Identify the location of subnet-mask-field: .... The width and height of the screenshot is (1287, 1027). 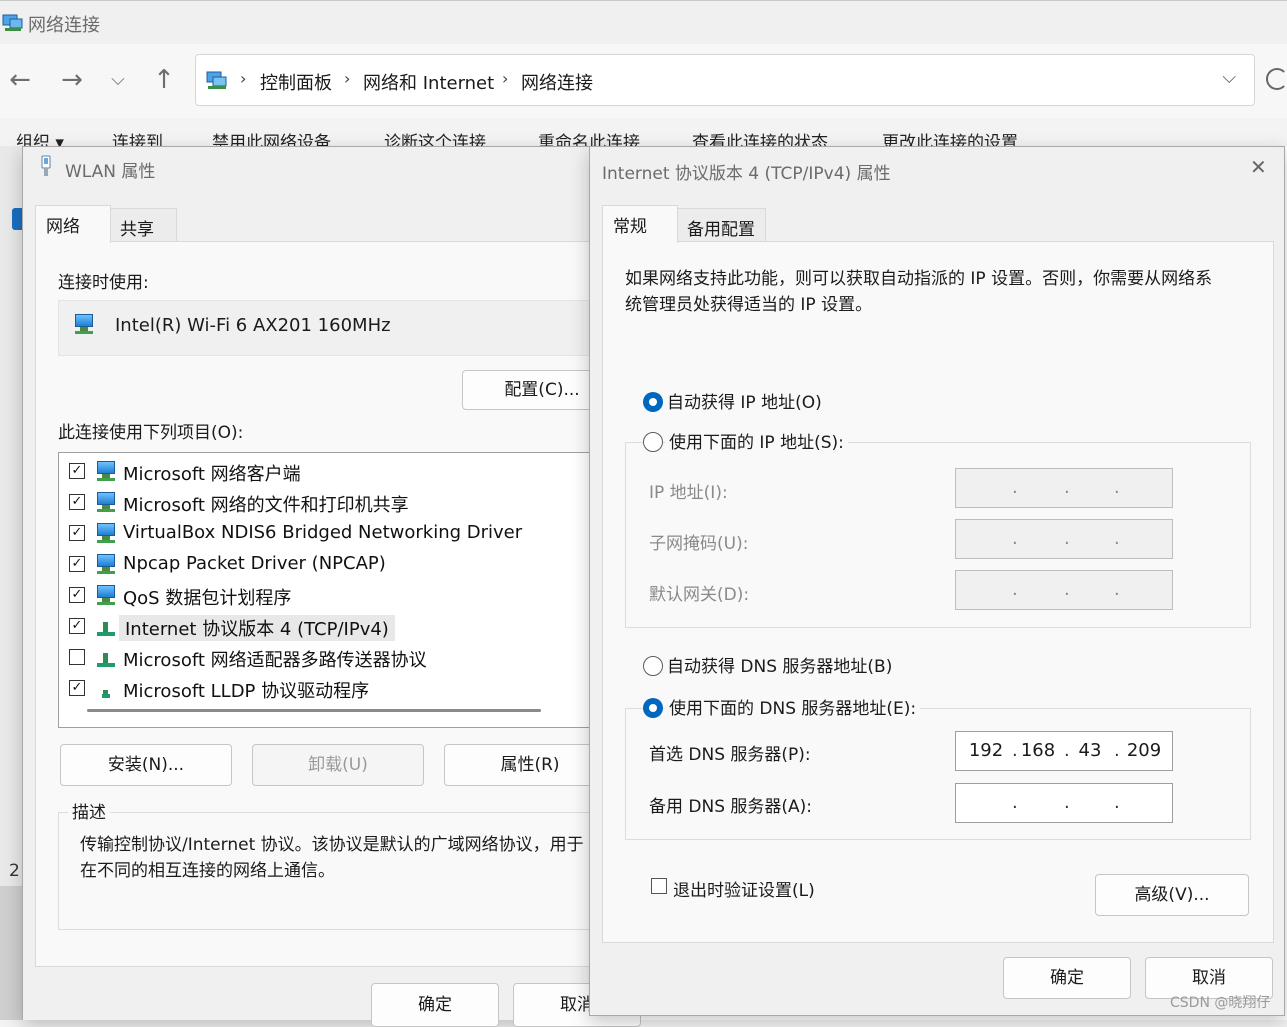
(1064, 539).